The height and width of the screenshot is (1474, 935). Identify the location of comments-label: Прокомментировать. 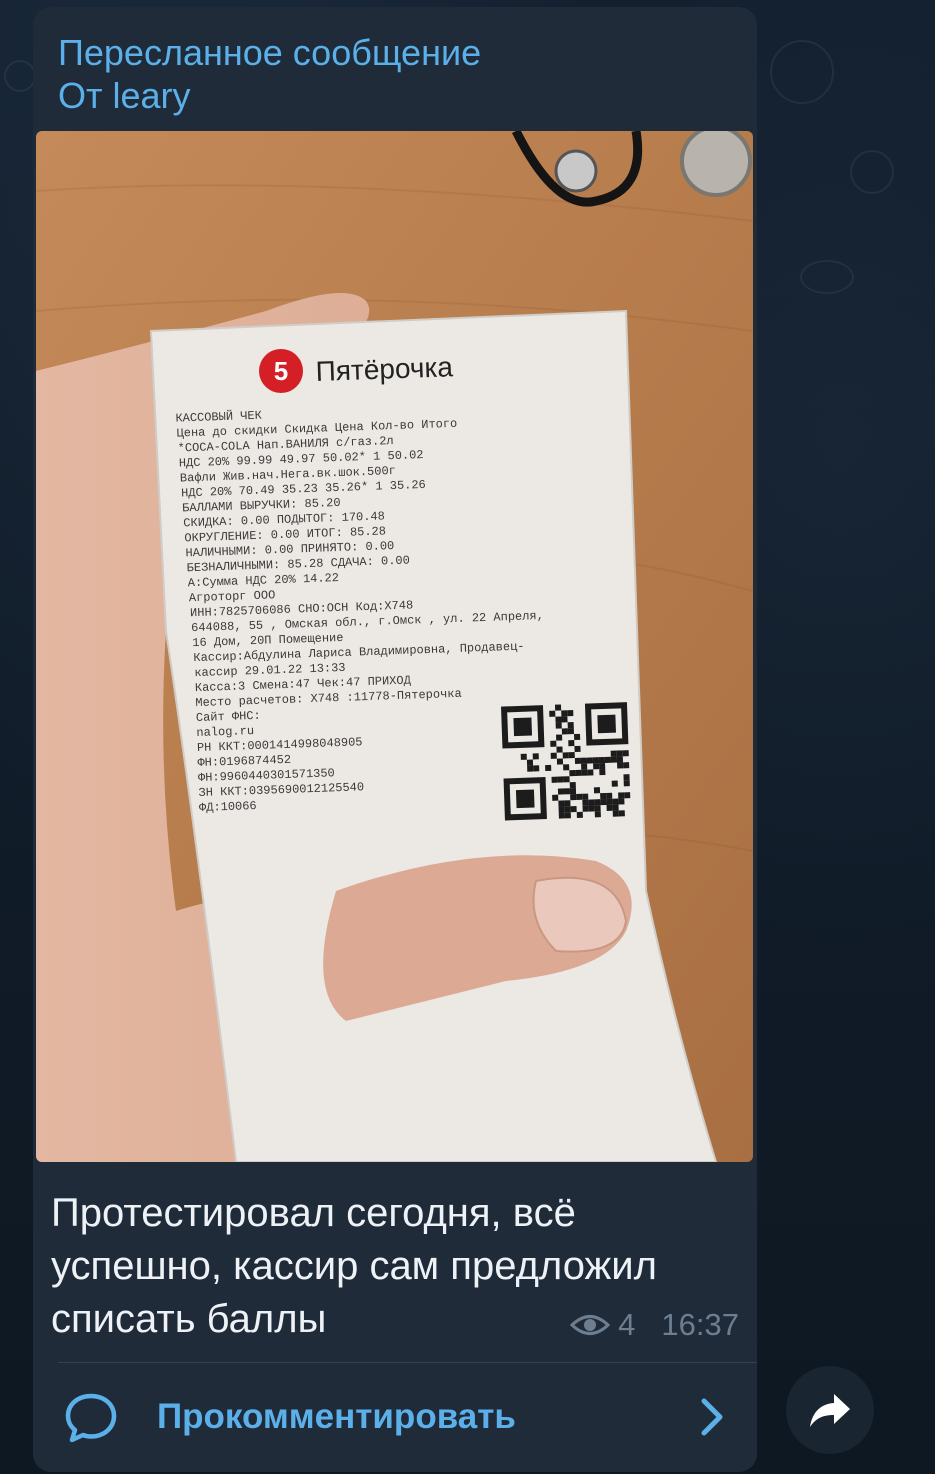
(336, 1416).